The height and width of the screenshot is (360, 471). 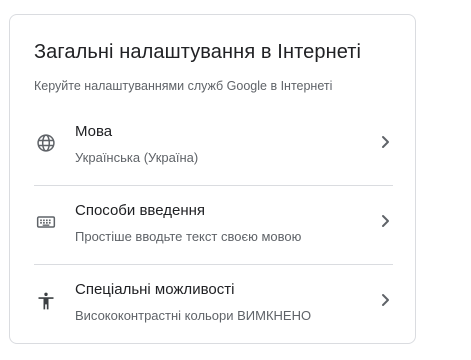 What do you see at coordinates (46, 143) in the screenshot?
I see `globe-icon` at bounding box center [46, 143].